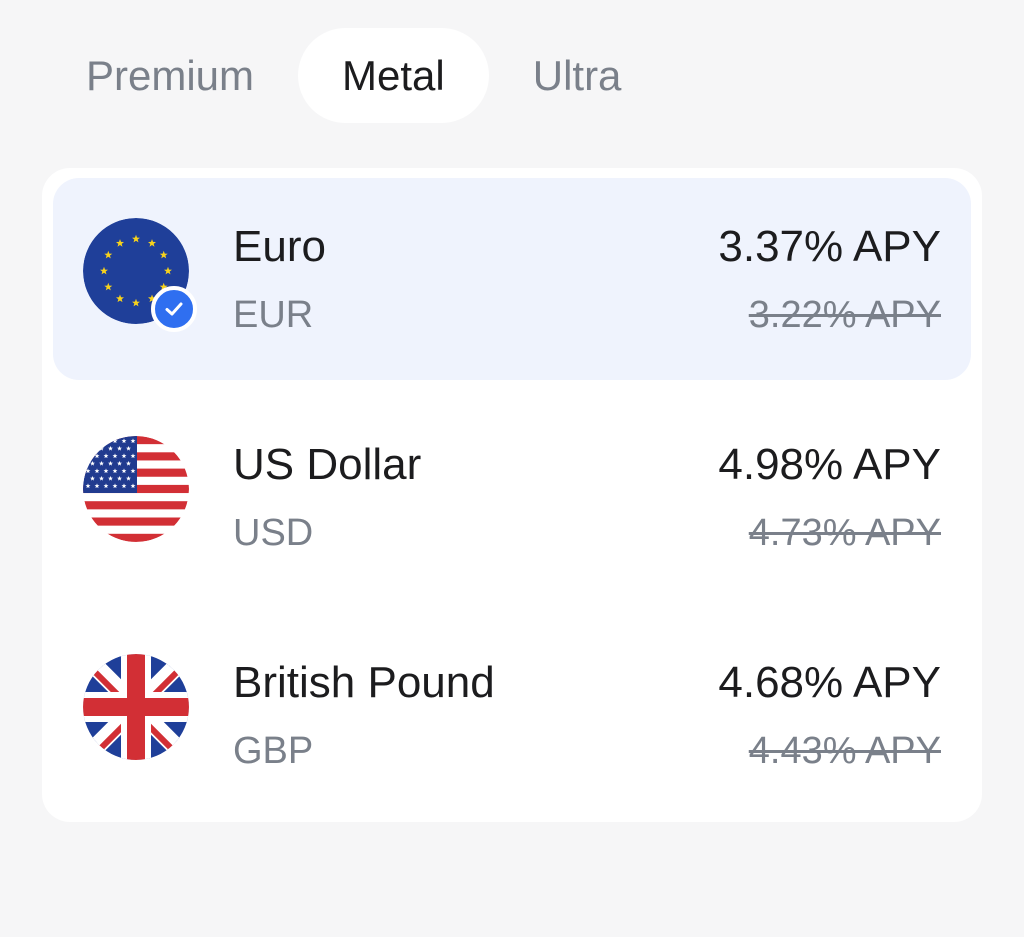  What do you see at coordinates (169, 75) in the screenshot?
I see `tab-premium: Premium` at bounding box center [169, 75].